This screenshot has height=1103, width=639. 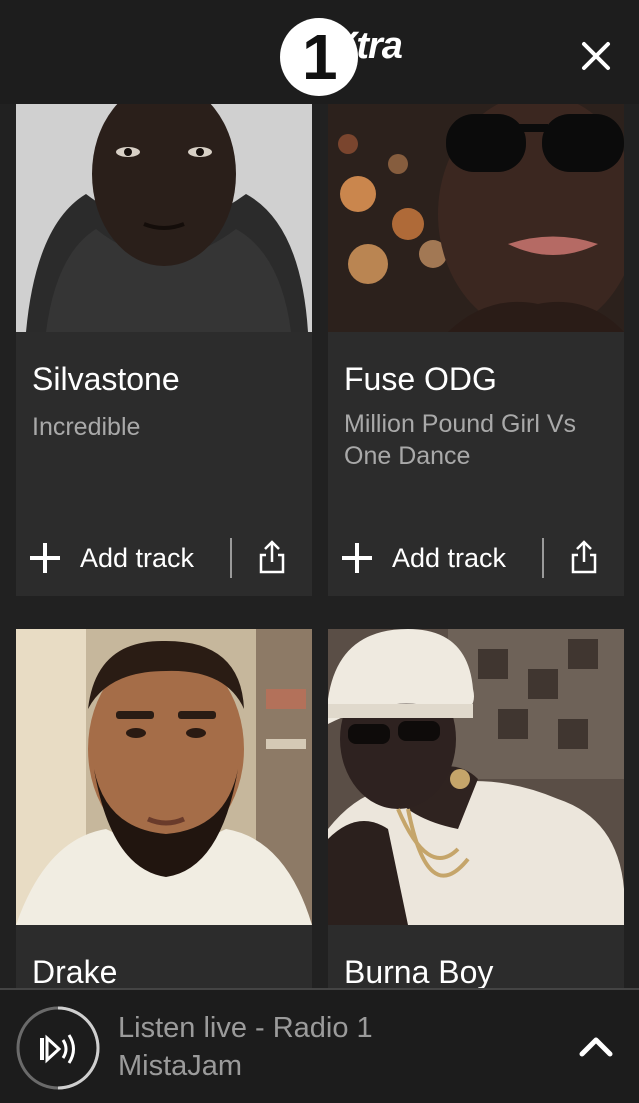 I want to click on artist-name: Silvastone, so click(x=106, y=379).